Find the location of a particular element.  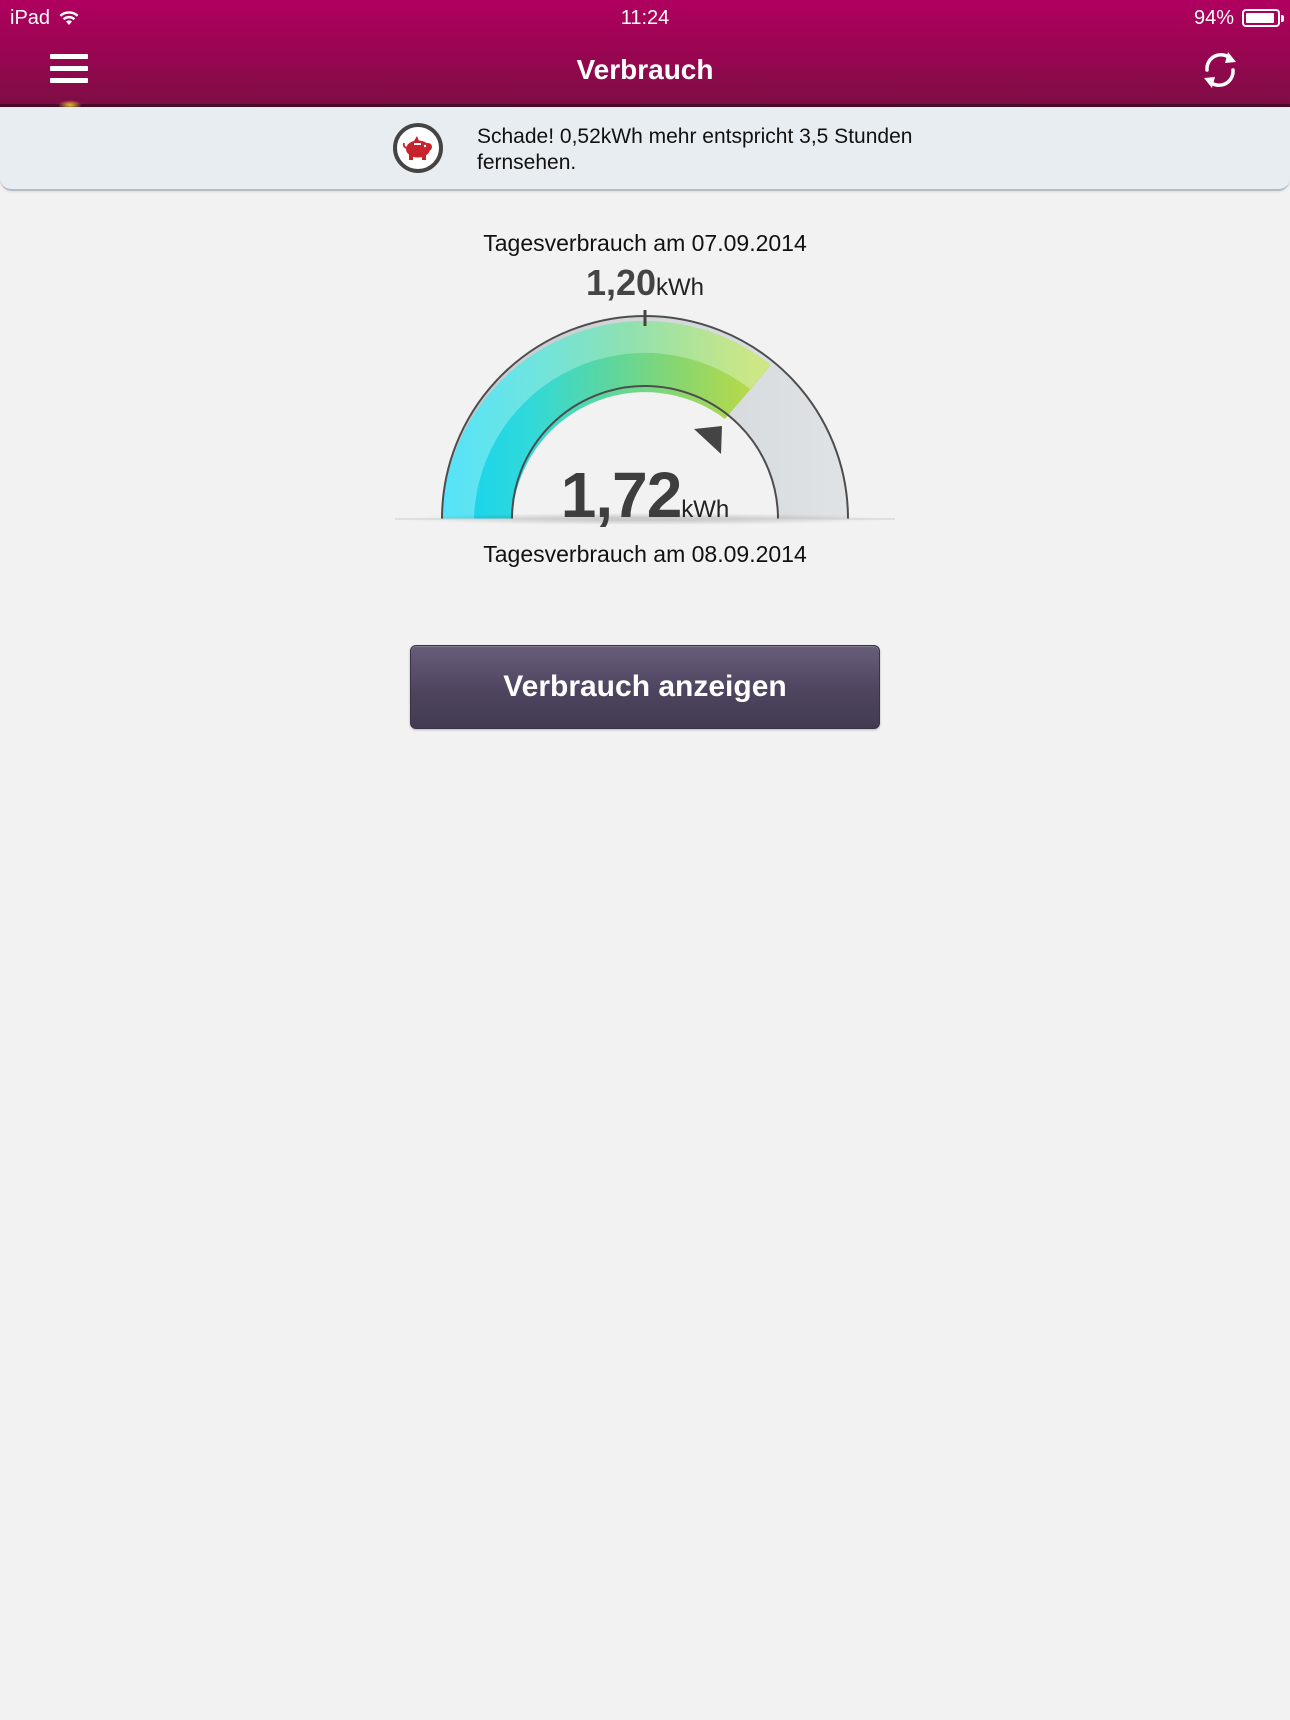

previous-day-label: Tagesverbrauch am 07.09.2014 is located at coordinates (645, 243).